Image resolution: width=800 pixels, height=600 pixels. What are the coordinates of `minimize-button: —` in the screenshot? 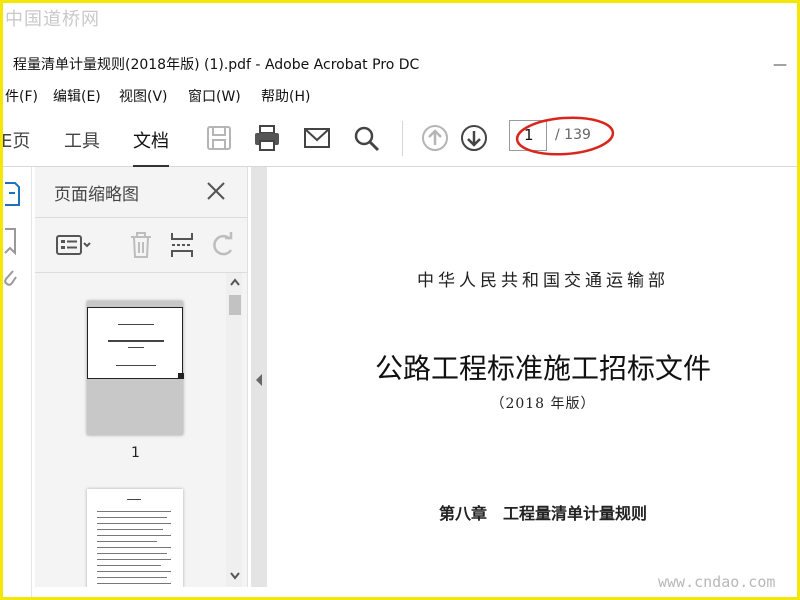 It's located at (780, 65).